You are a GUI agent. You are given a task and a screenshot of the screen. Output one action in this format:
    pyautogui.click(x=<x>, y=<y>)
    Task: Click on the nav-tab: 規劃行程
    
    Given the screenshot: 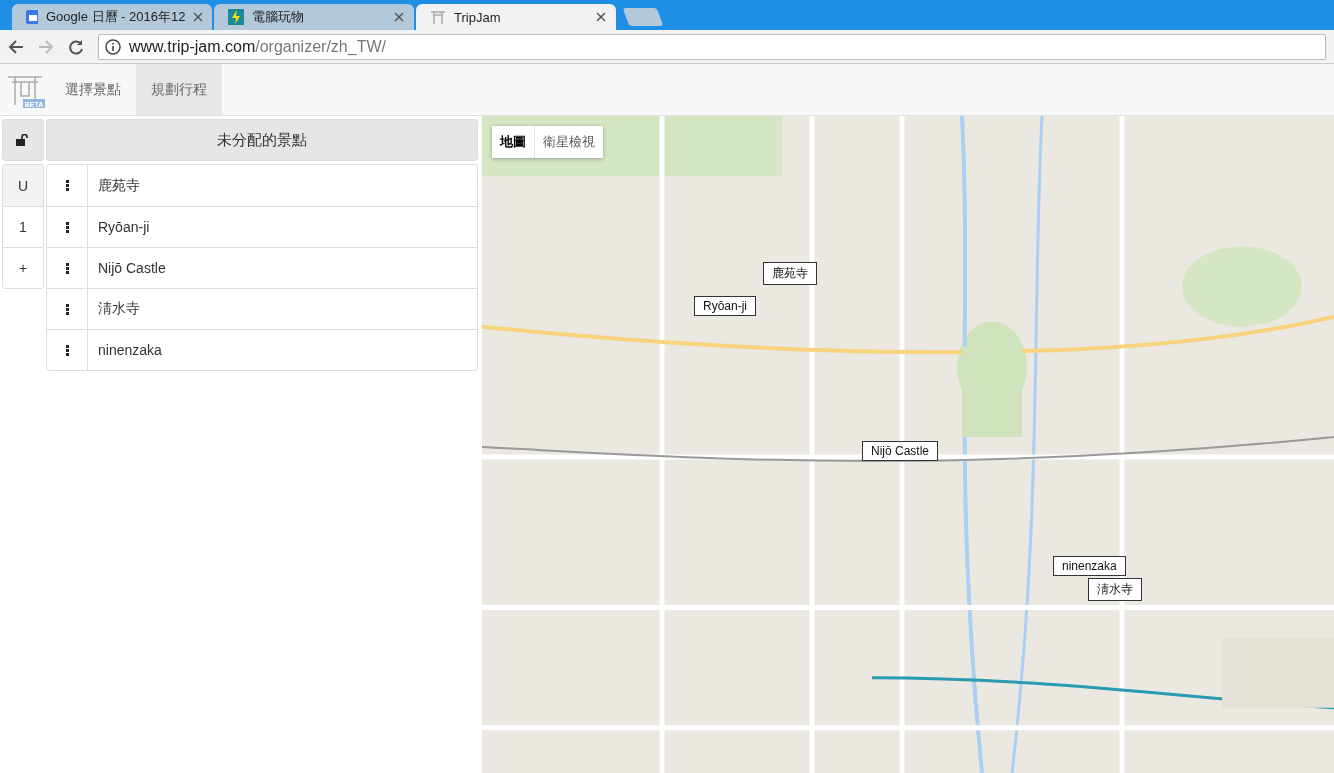 What is the action you would take?
    pyautogui.click(x=179, y=89)
    